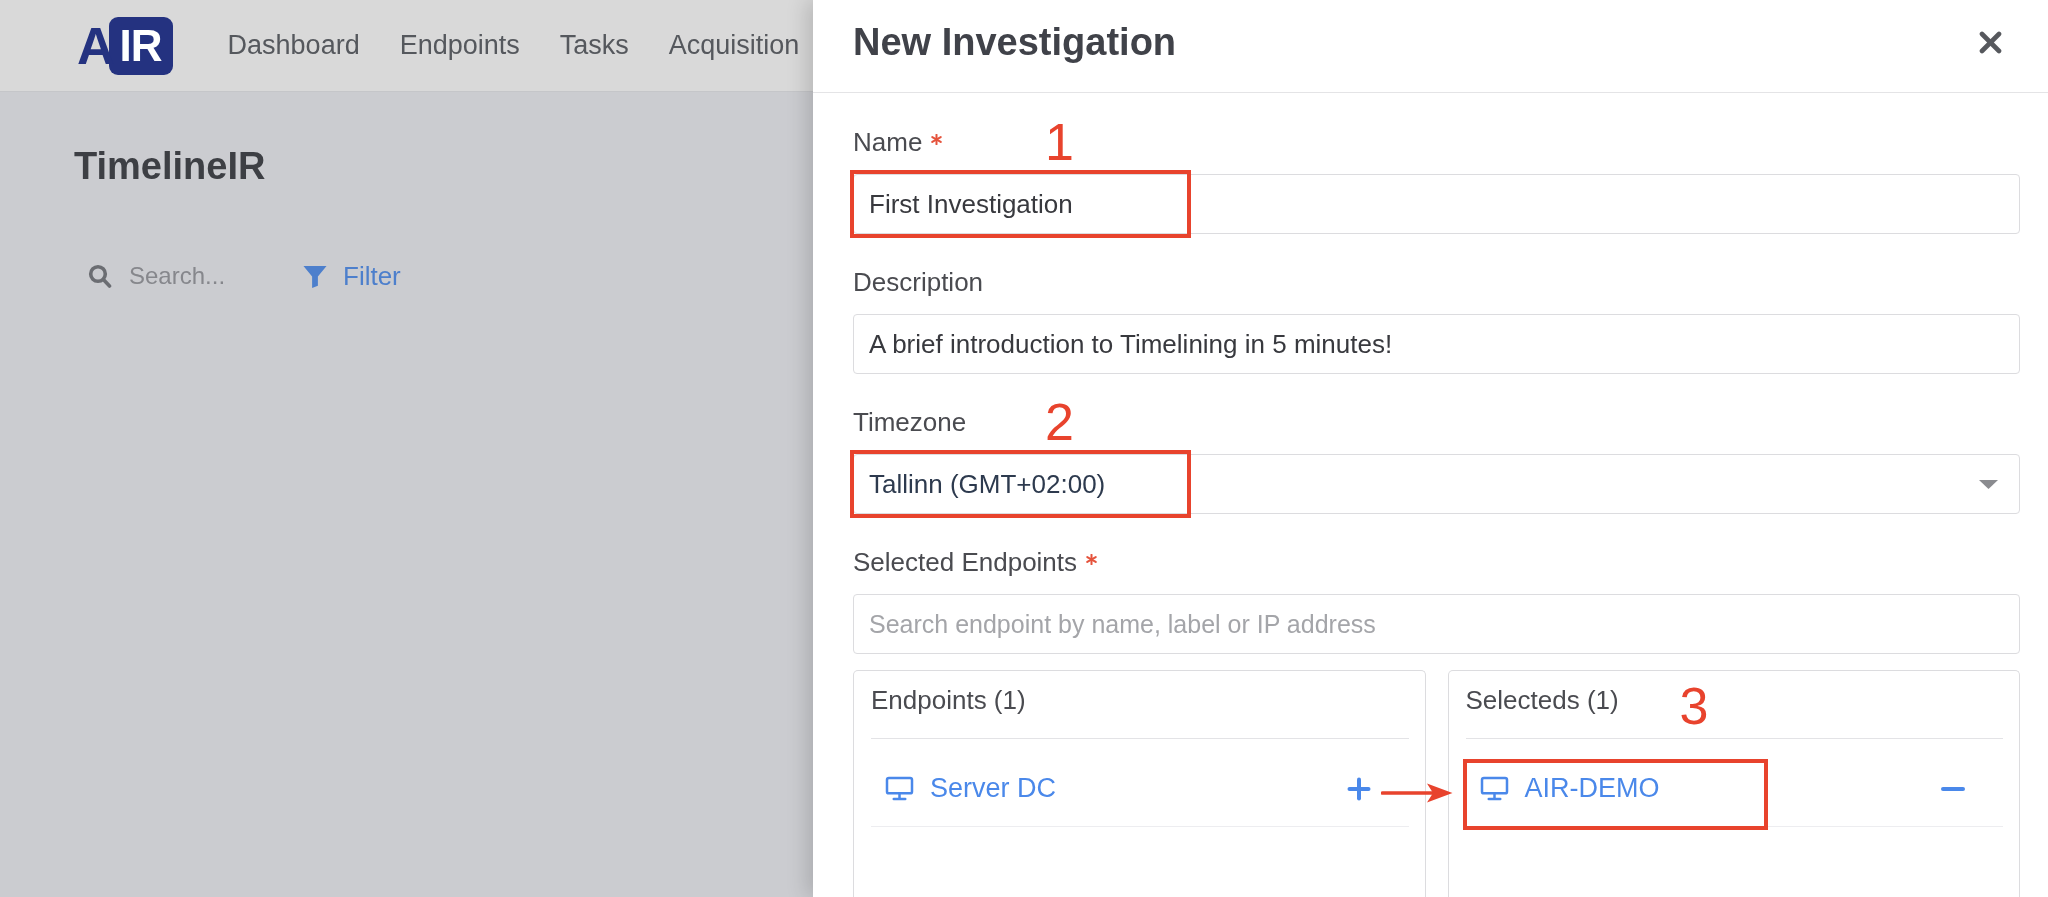 Image resolution: width=2048 pixels, height=897 pixels. Describe the element at coordinates (1436, 344) in the screenshot. I see `text-field: A brief introduction to Timelining in 5 minutes!` at that location.